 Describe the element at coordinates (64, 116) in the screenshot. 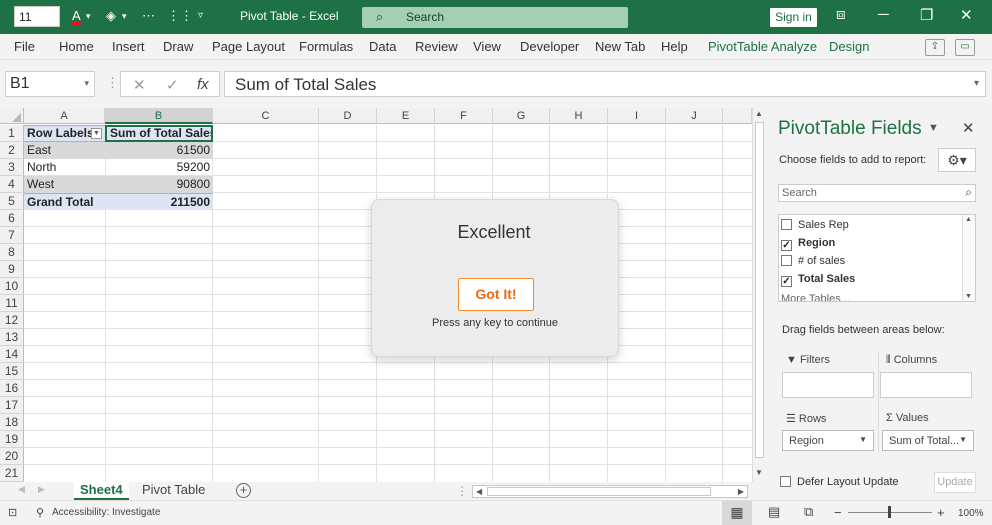

I see `column-header: A` at that location.